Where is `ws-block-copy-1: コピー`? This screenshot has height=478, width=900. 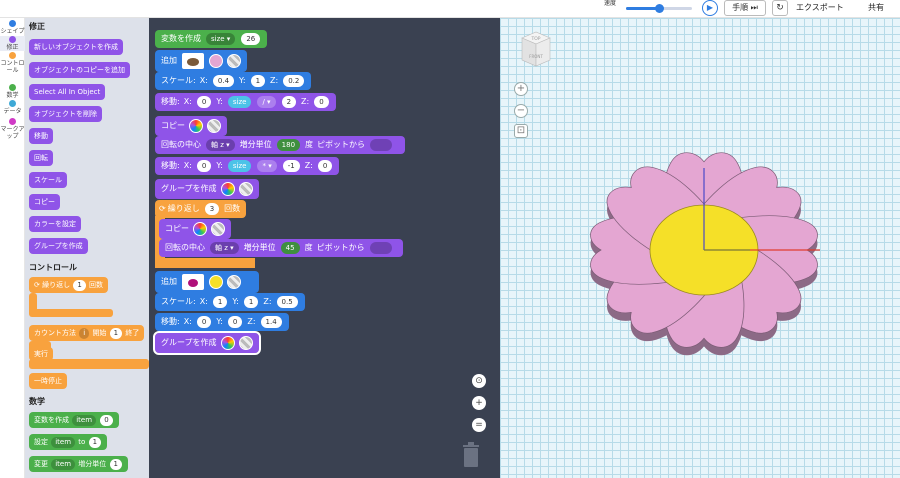 ws-block-copy-1: コピー is located at coordinates (191, 126).